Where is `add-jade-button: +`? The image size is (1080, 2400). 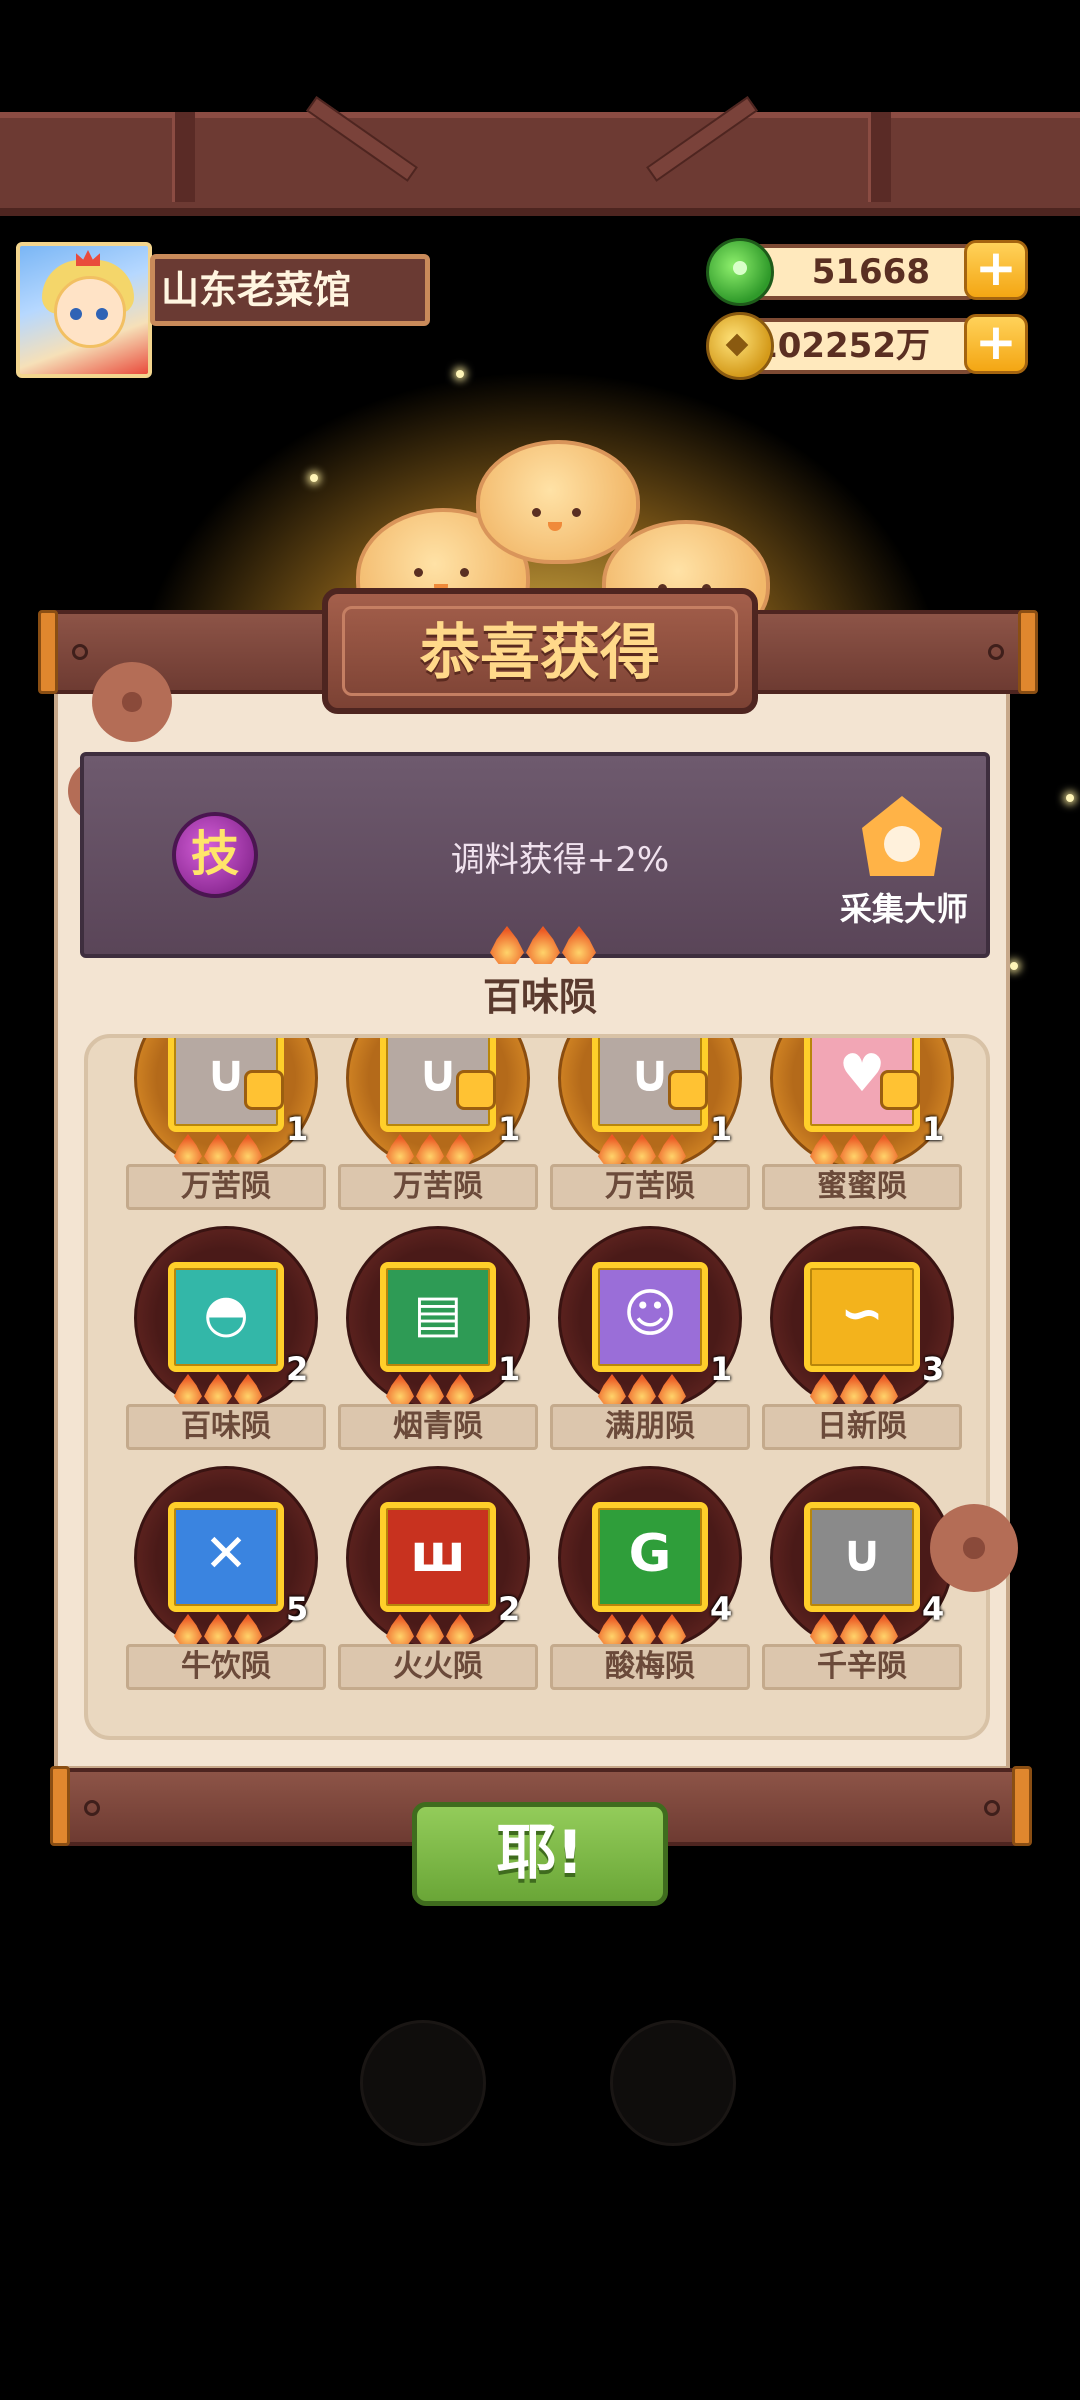
add-jade-button: + is located at coordinates (996, 270).